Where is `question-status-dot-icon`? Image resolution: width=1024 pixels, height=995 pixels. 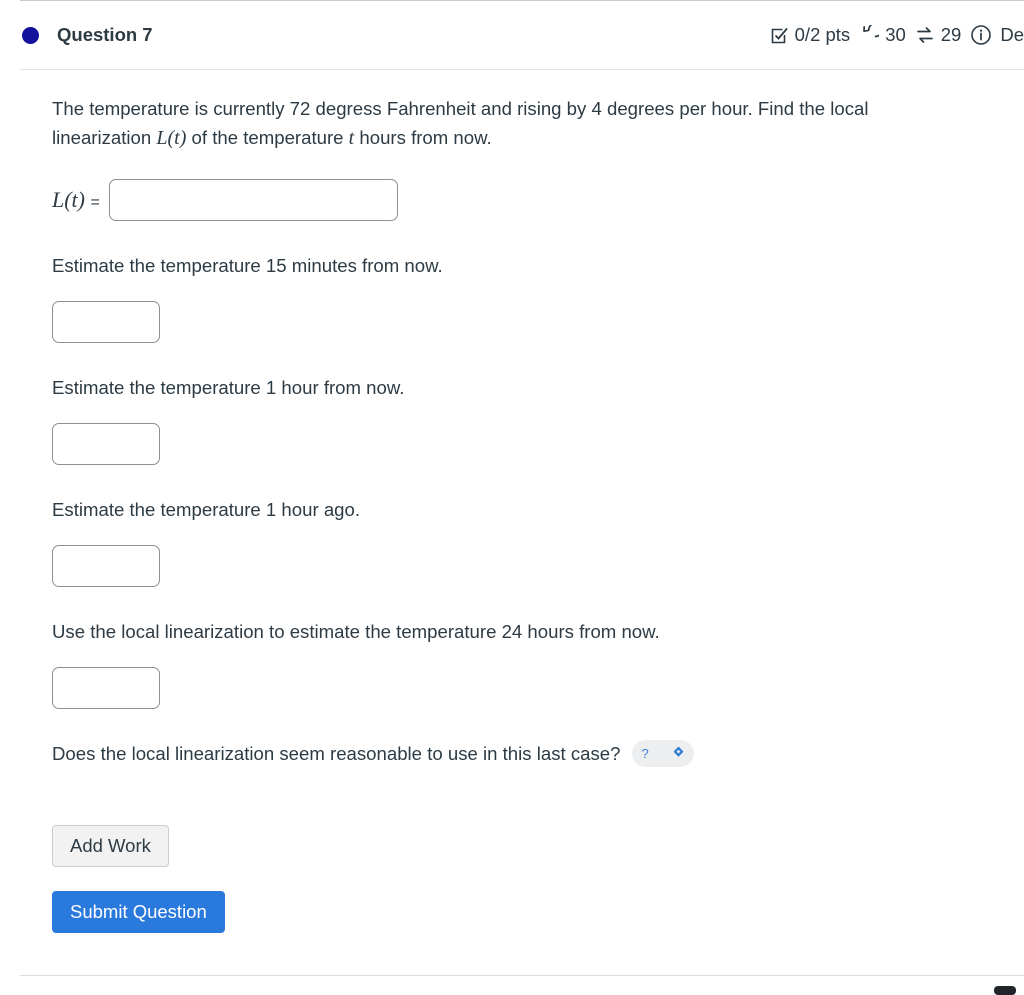 question-status-dot-icon is located at coordinates (30, 35).